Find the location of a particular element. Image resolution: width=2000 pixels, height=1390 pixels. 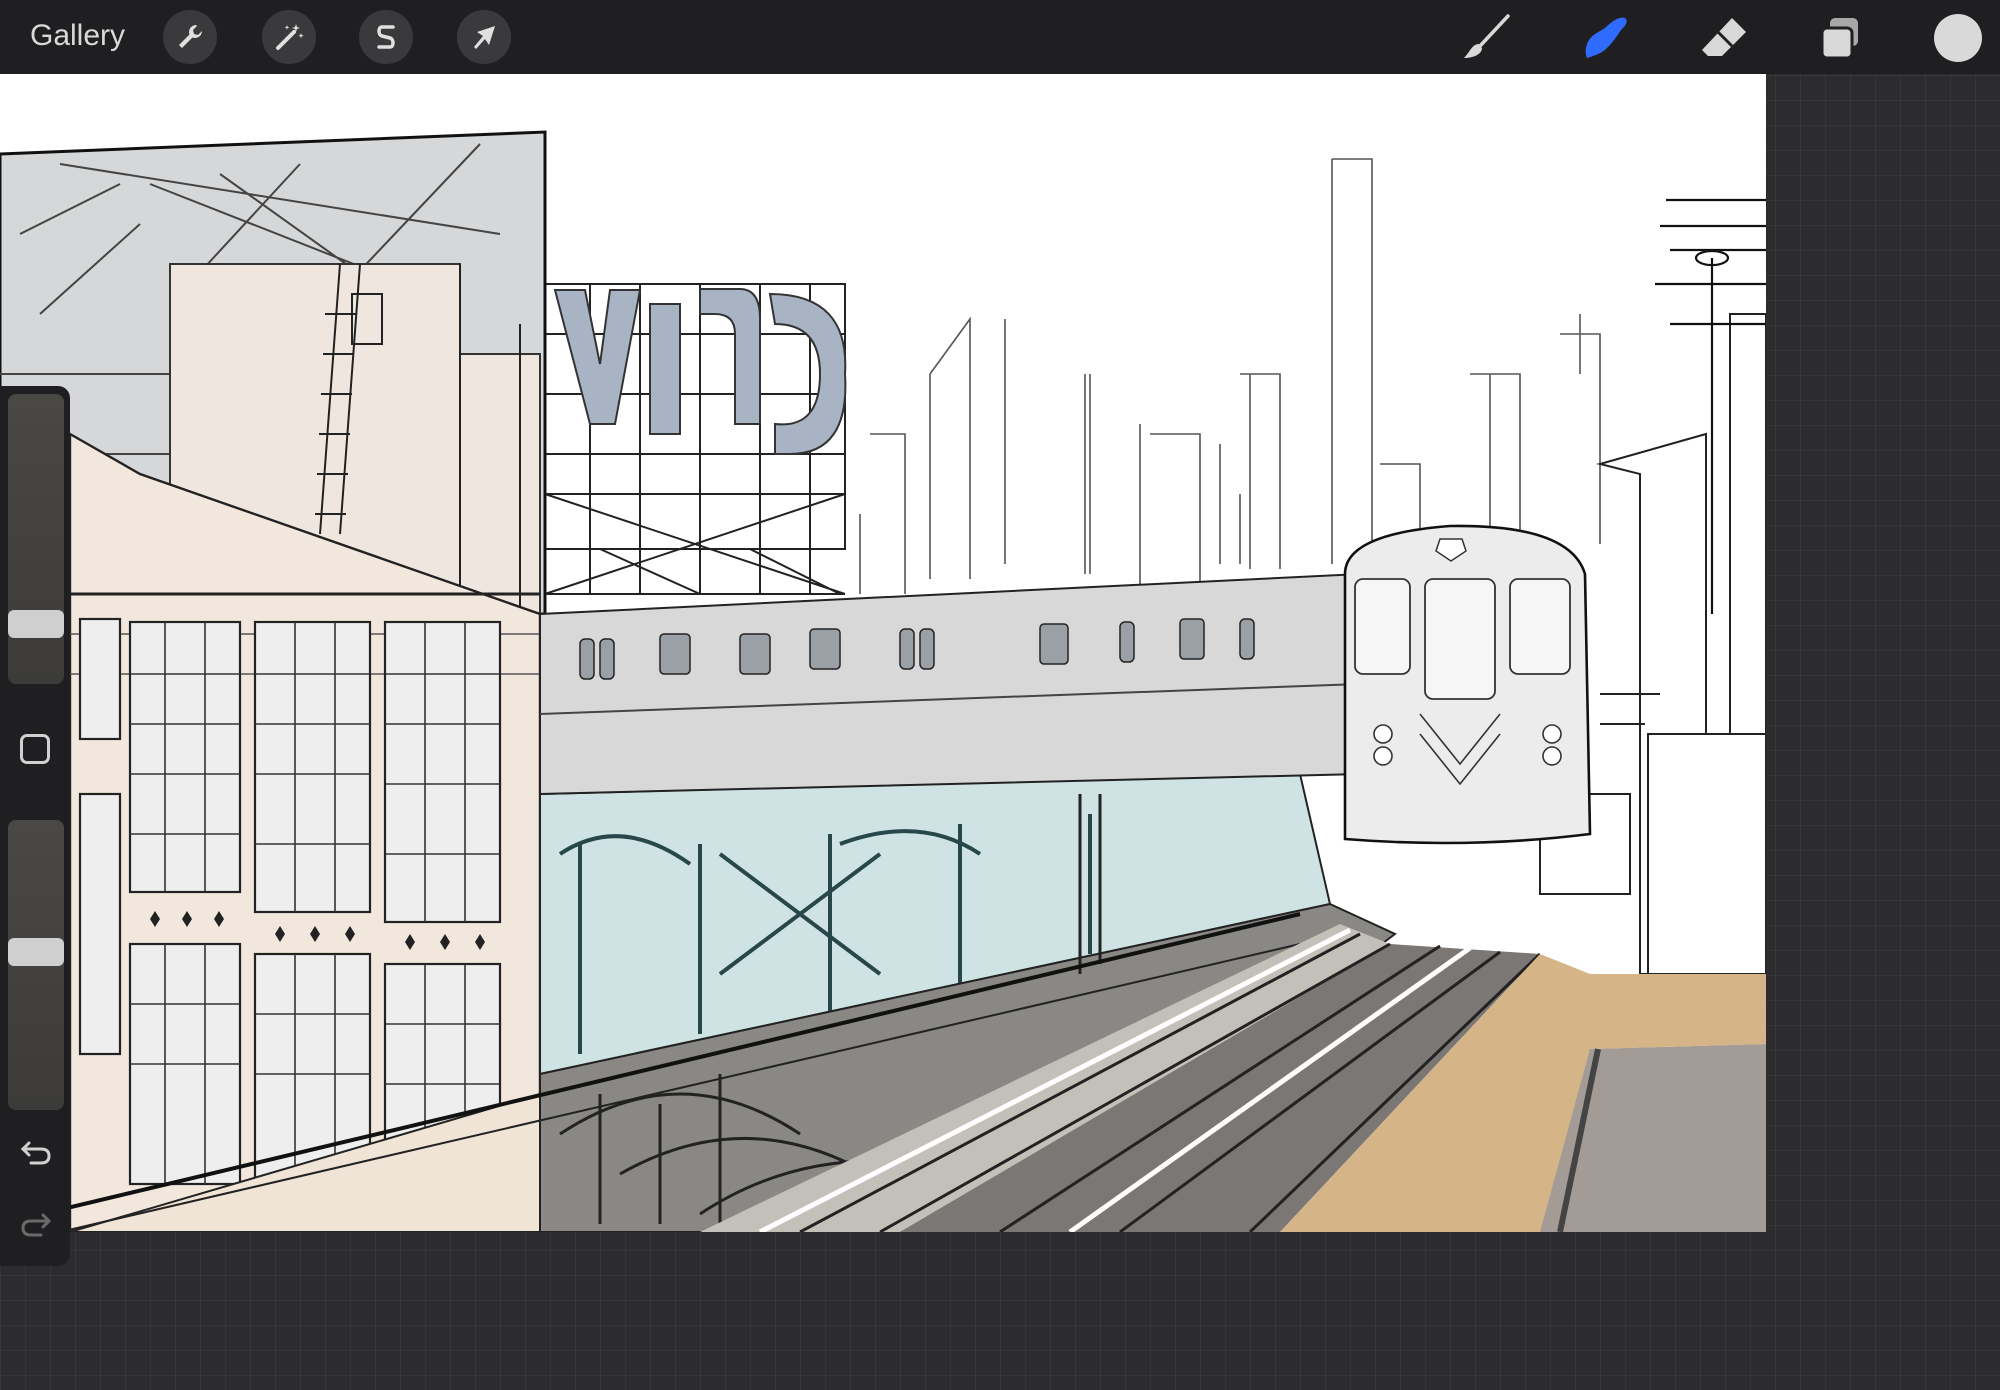

brush-icon is located at coordinates (1487, 36).